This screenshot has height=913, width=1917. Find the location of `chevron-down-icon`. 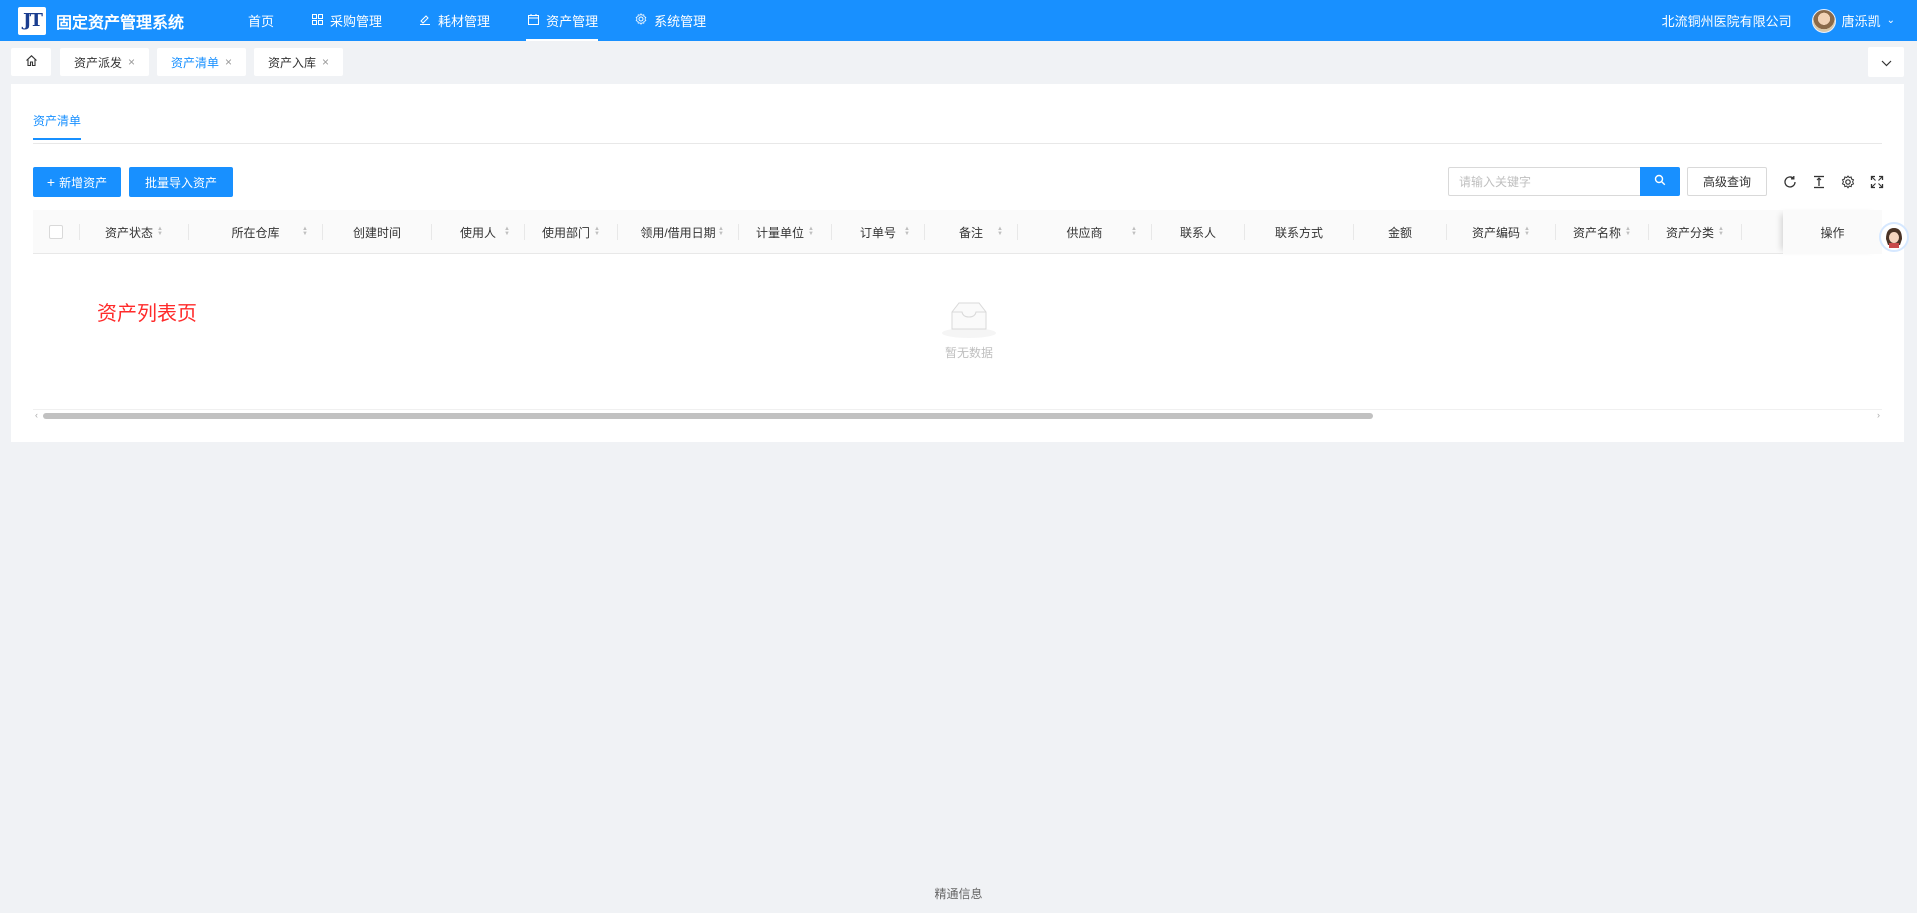

chevron-down-icon is located at coordinates (1886, 62).